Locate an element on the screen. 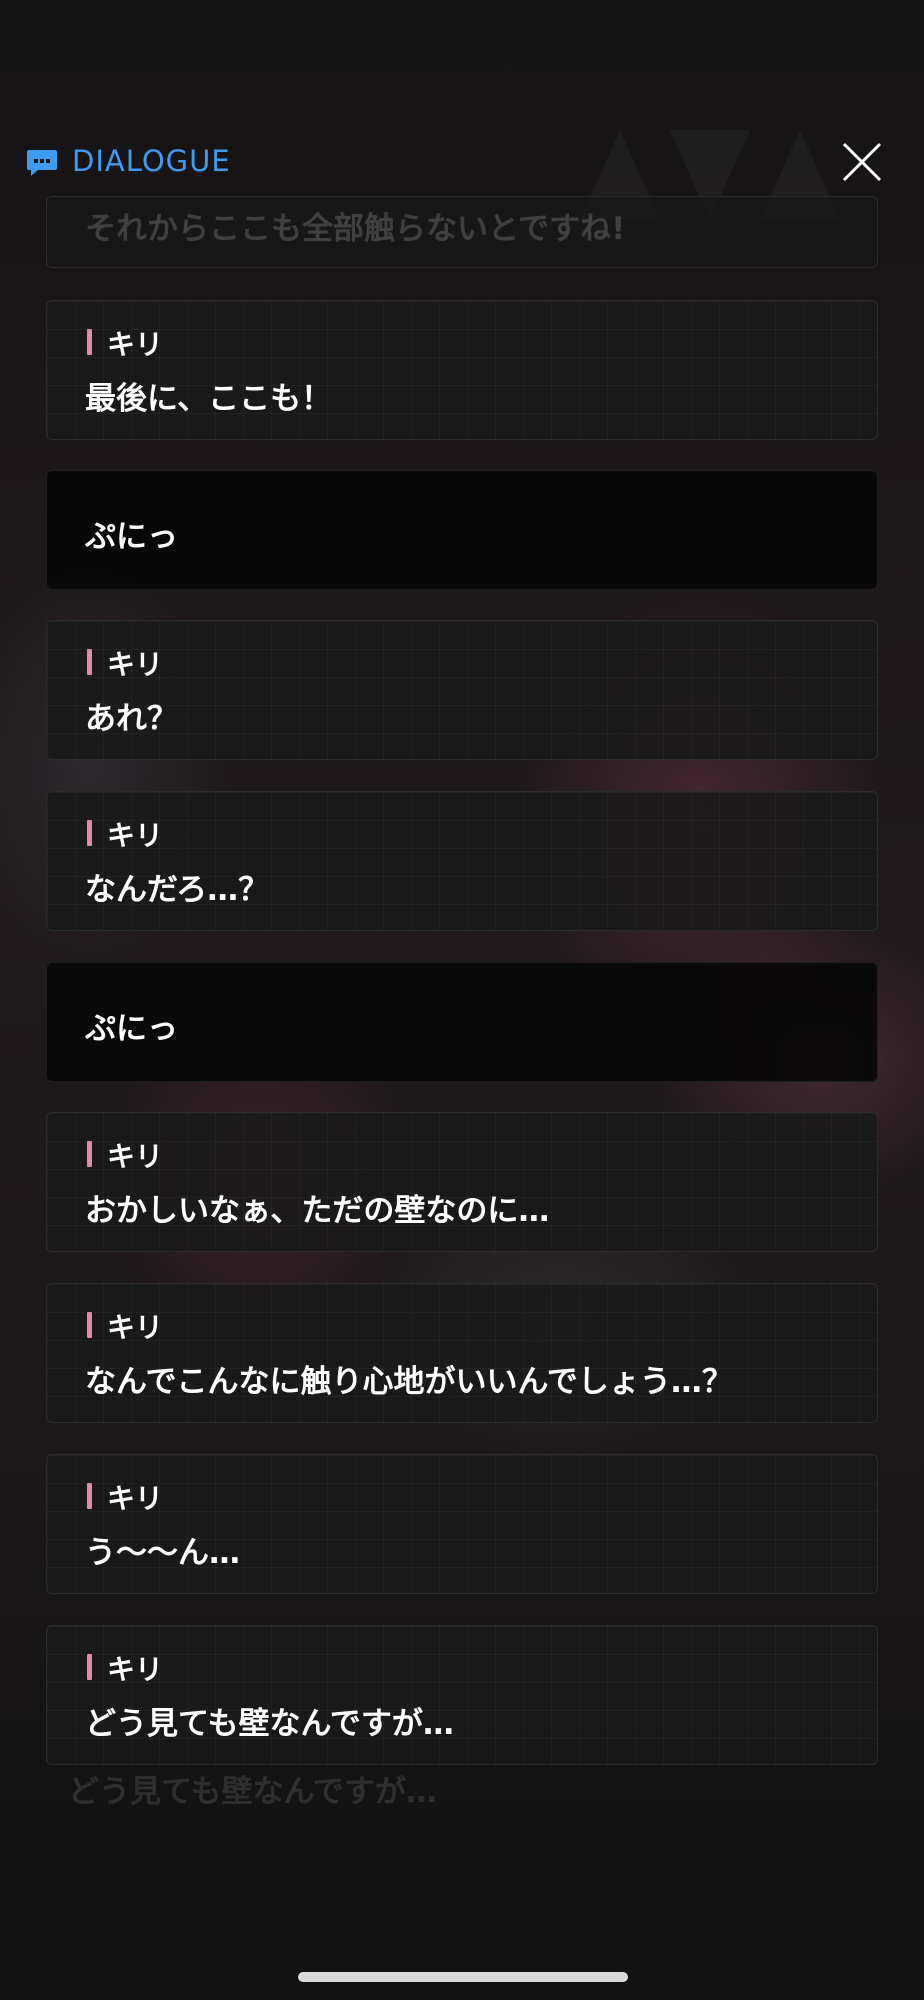  dialogue-entry: キリ あれ？ is located at coordinates (462, 690).